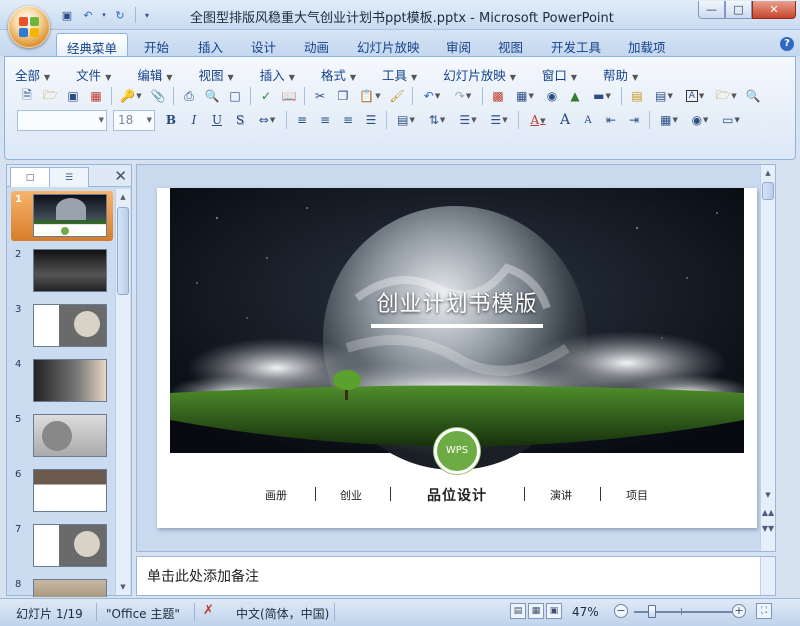 The image size is (800, 626). What do you see at coordinates (120, 176) in the screenshot?
I see `close-icon: ✕` at bounding box center [120, 176].